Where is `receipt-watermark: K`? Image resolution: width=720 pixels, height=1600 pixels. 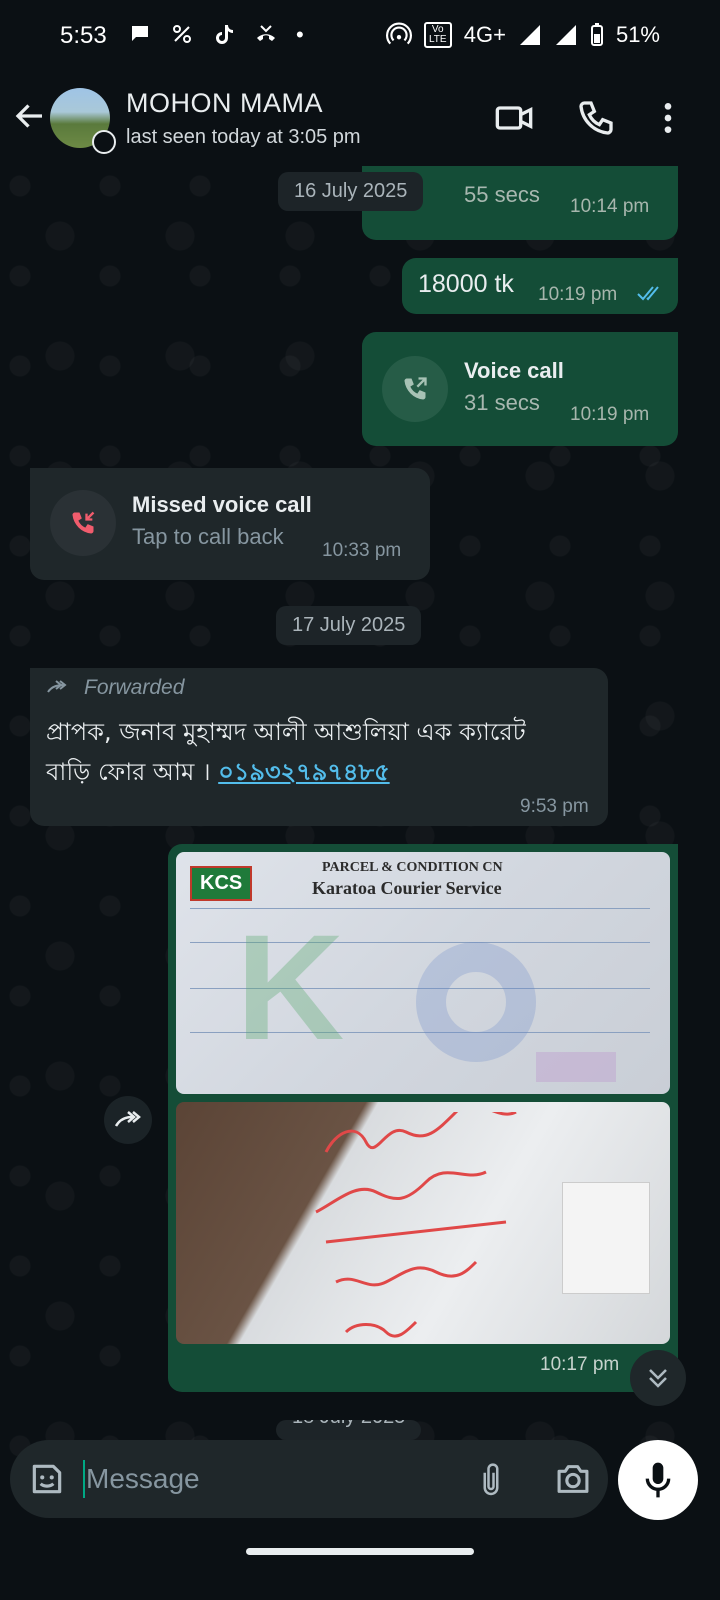 receipt-watermark: K is located at coordinates (290, 987).